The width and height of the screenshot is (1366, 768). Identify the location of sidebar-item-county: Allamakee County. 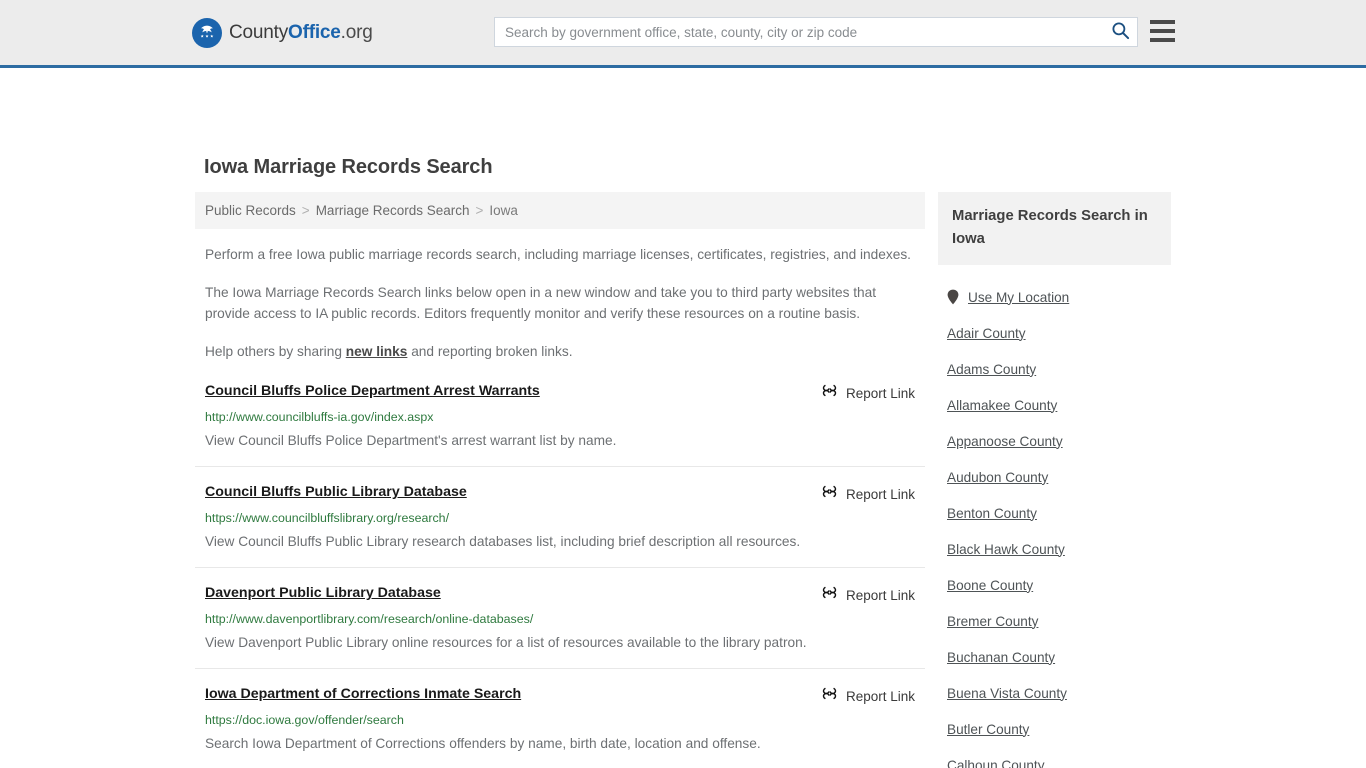
(1054, 405).